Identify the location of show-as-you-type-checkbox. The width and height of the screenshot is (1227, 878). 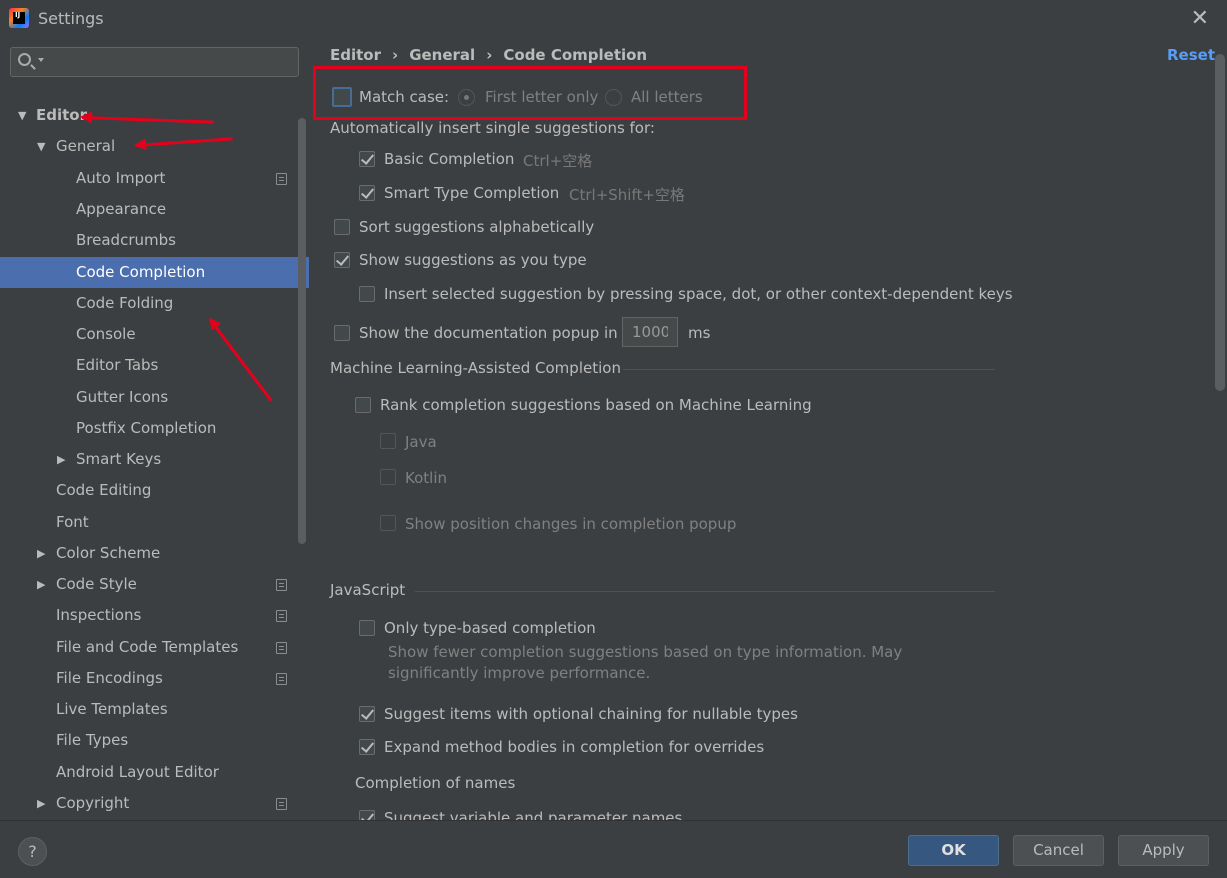
(342, 260).